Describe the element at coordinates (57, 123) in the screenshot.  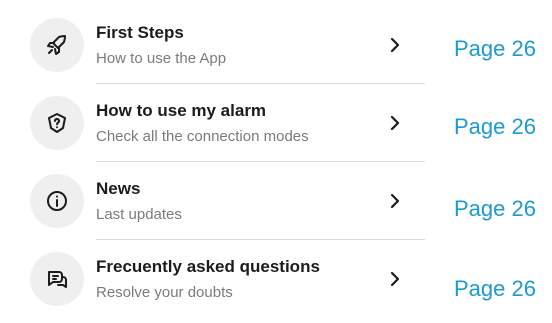
I see `question-shield-icon` at that location.